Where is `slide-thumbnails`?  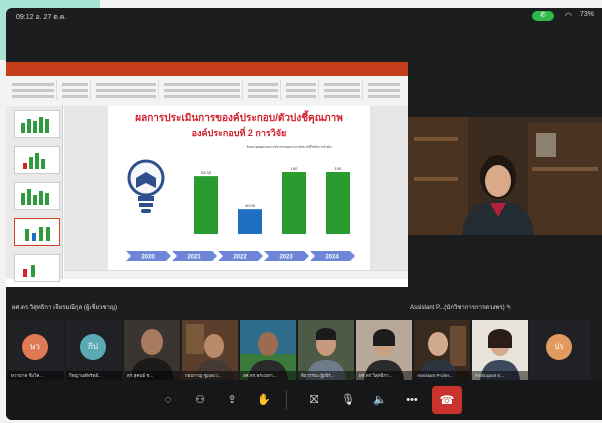
slide-thumbnails is located at coordinates (34, 194).